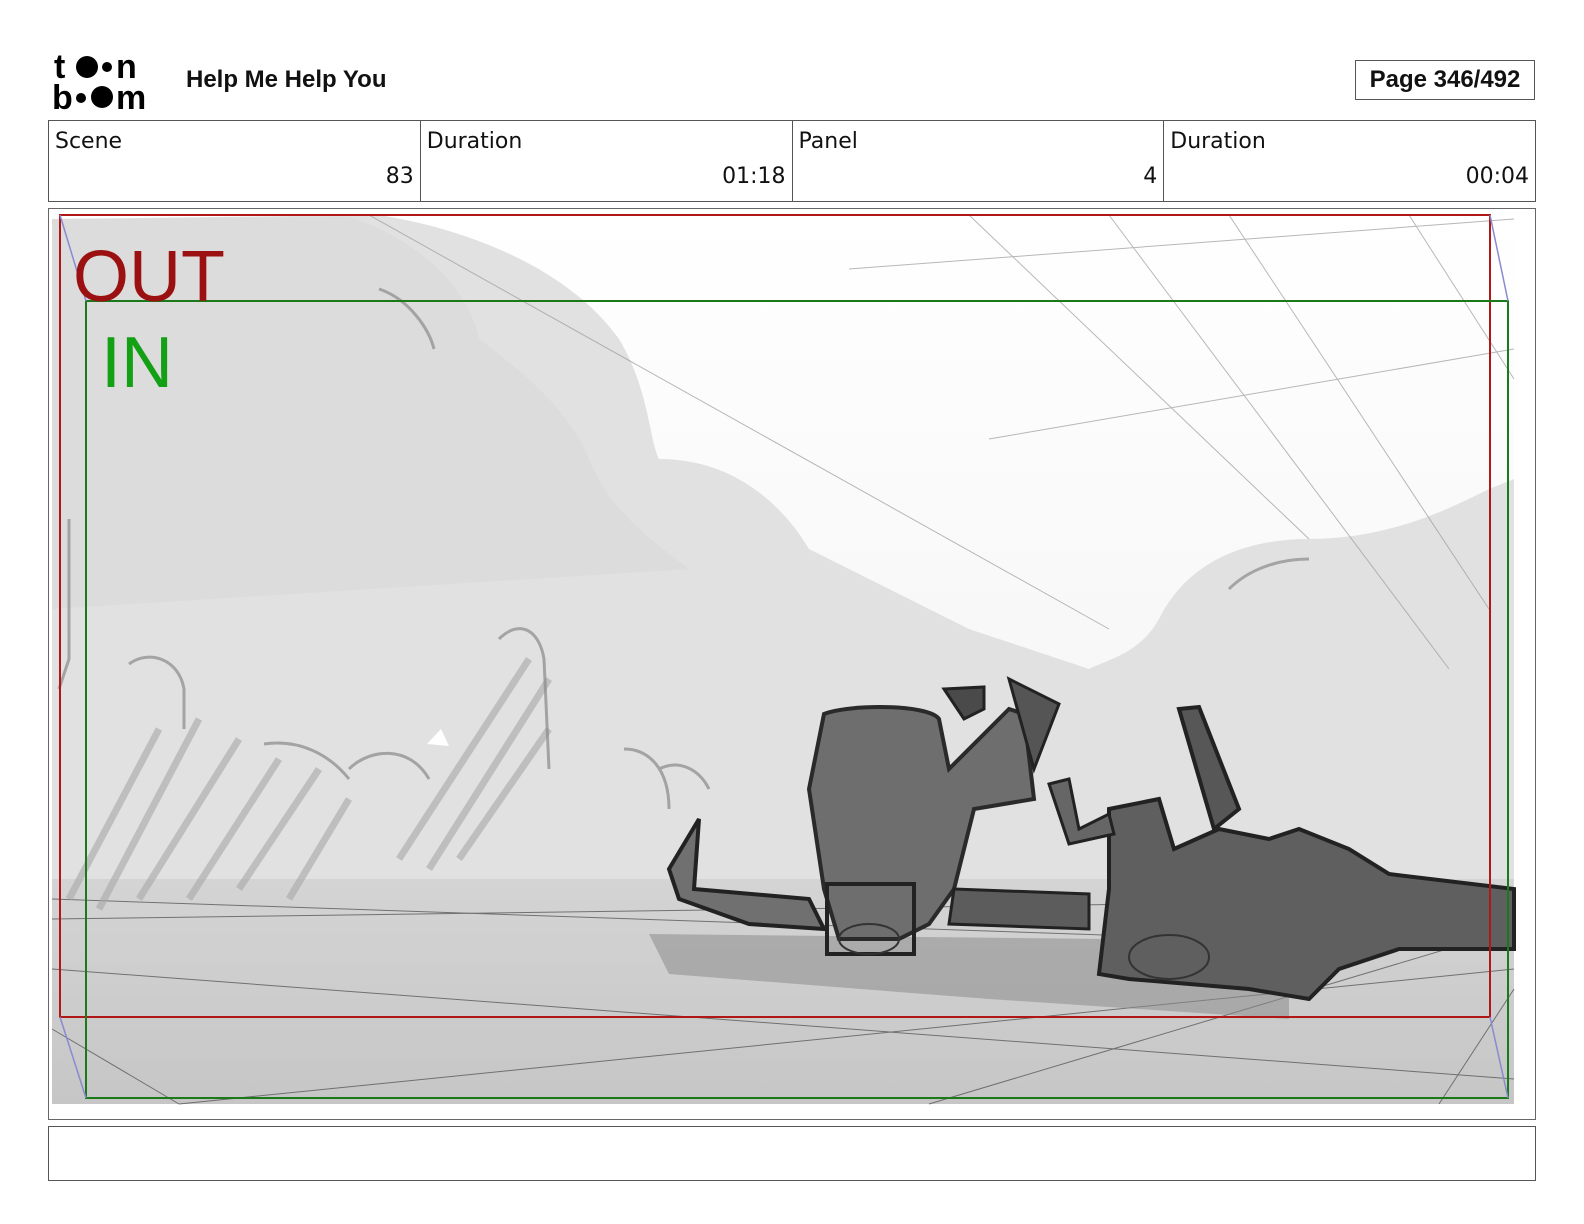  Describe the element at coordinates (399, 176) in the screenshot. I see `scene-value: 83` at that location.